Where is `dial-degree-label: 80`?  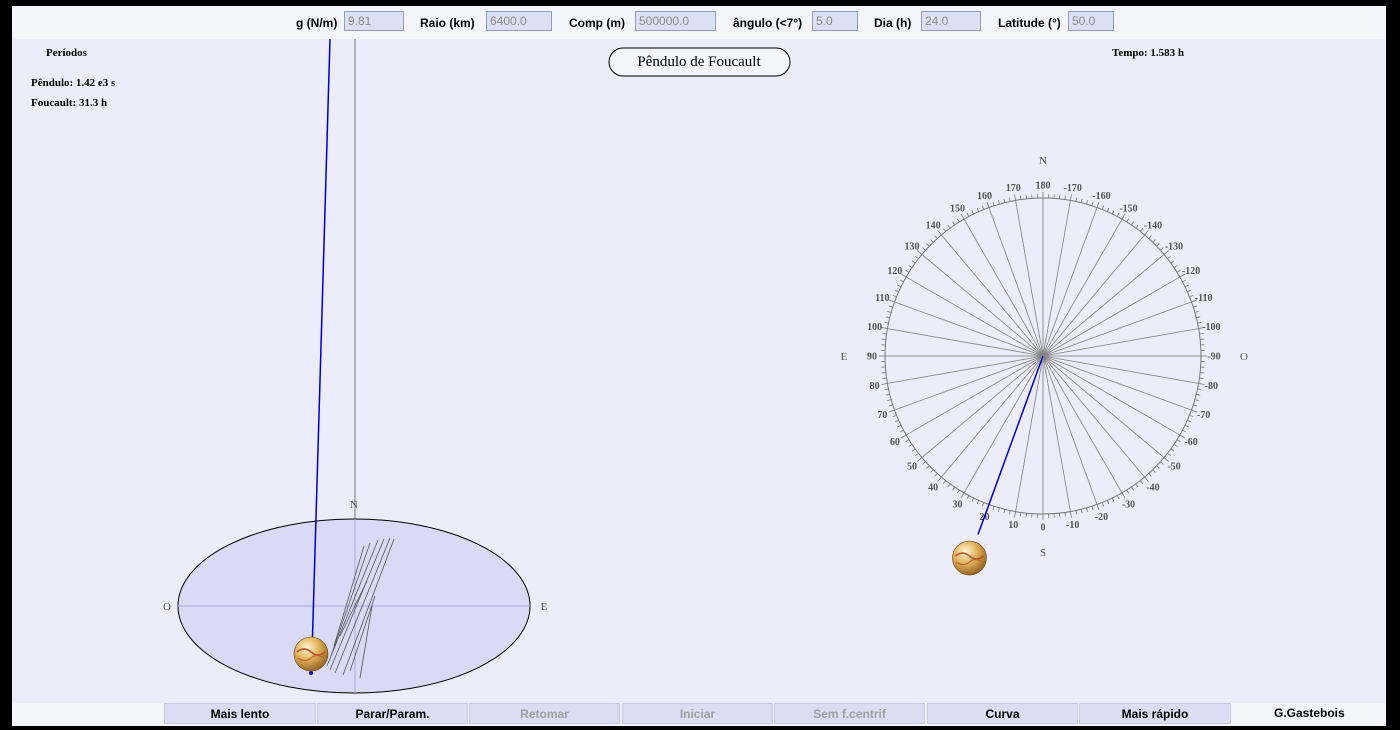 dial-degree-label: 80 is located at coordinates (875, 386).